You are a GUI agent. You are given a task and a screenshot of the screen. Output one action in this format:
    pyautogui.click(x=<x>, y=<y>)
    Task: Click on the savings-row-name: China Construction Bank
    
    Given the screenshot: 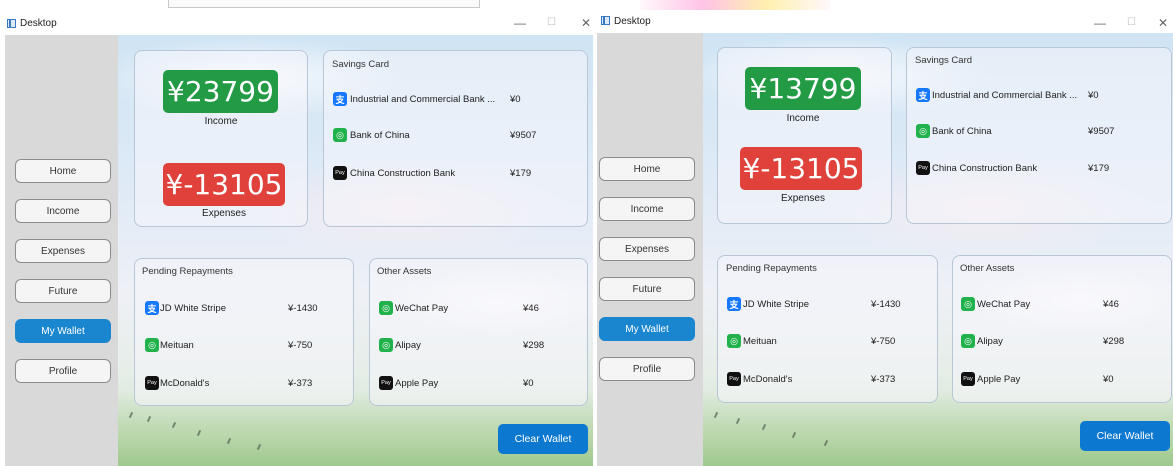 What is the action you would take?
    pyautogui.click(x=985, y=168)
    